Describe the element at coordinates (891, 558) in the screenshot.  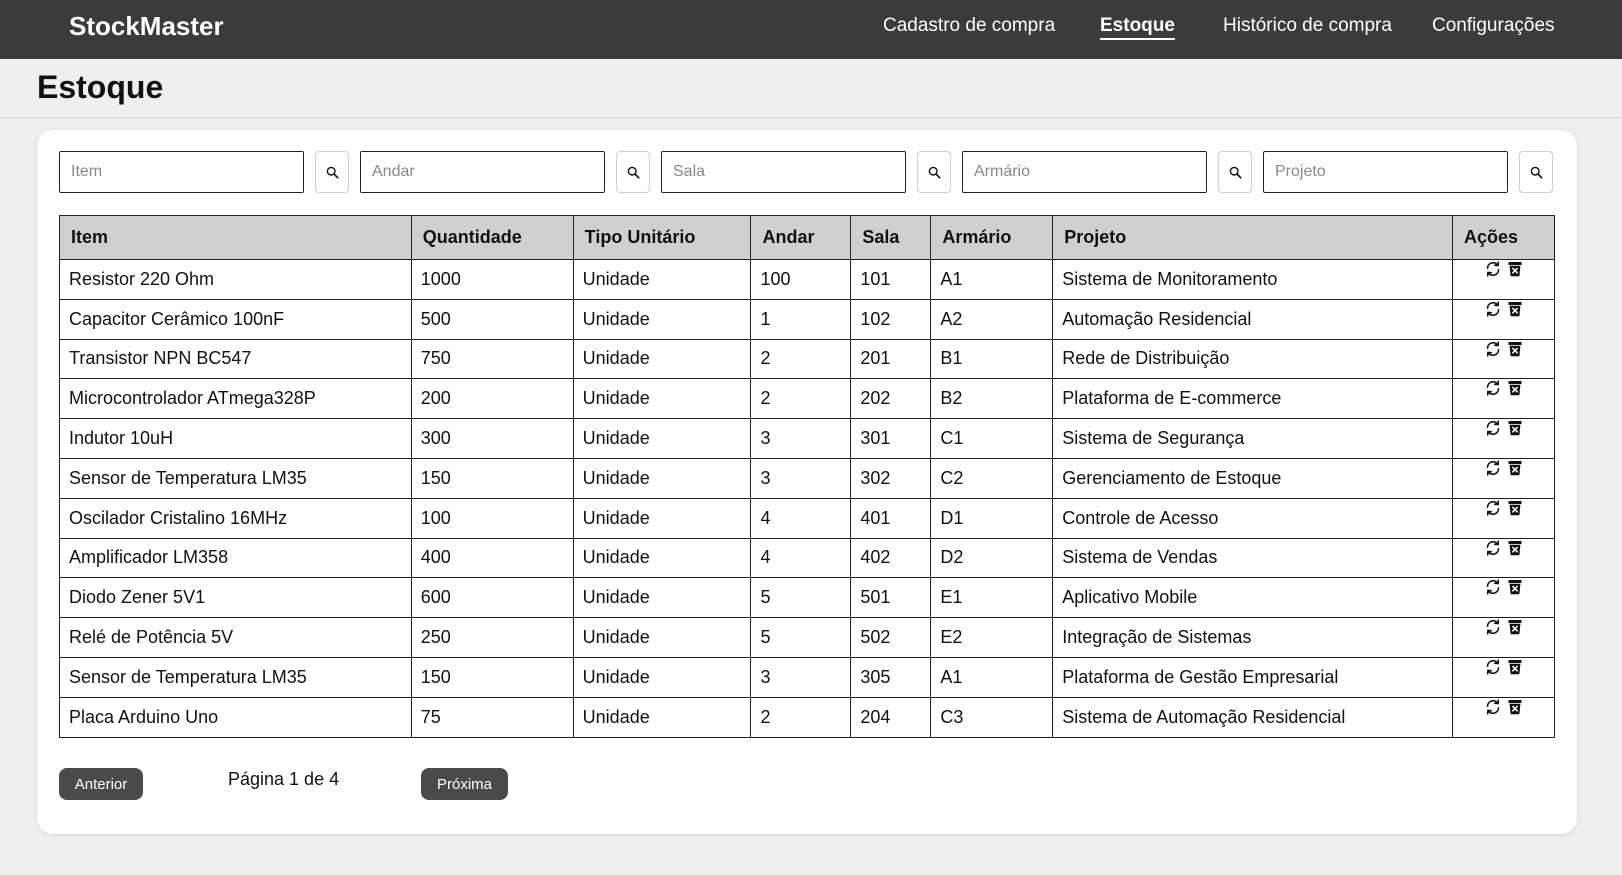
I see `table-cell: 402` at that location.